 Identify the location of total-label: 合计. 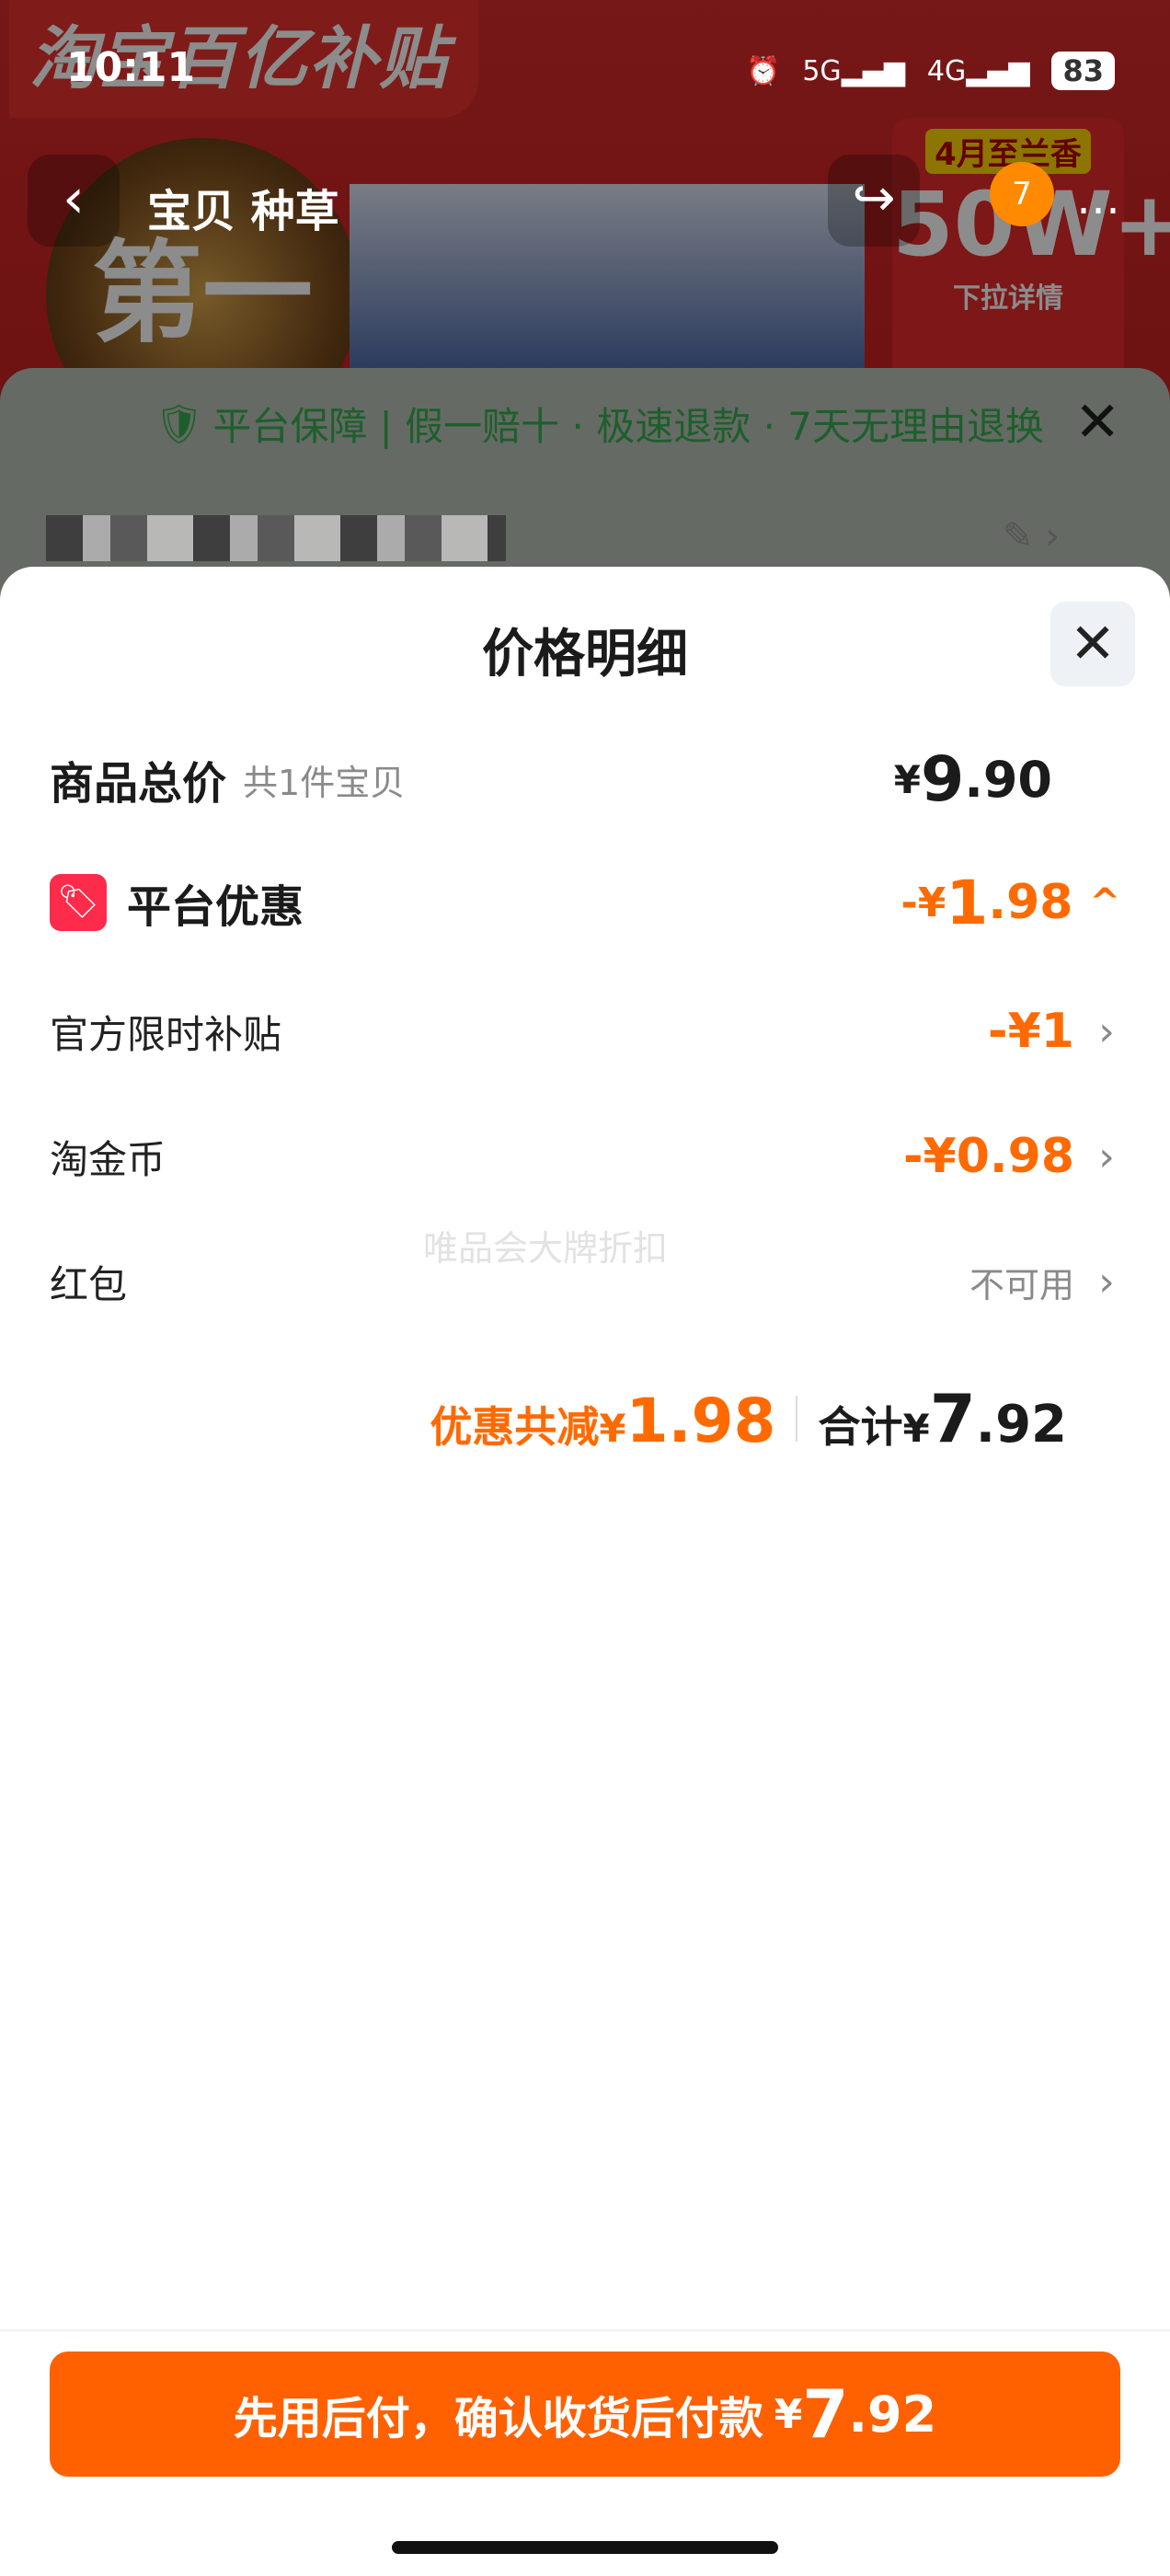
(860, 1427).